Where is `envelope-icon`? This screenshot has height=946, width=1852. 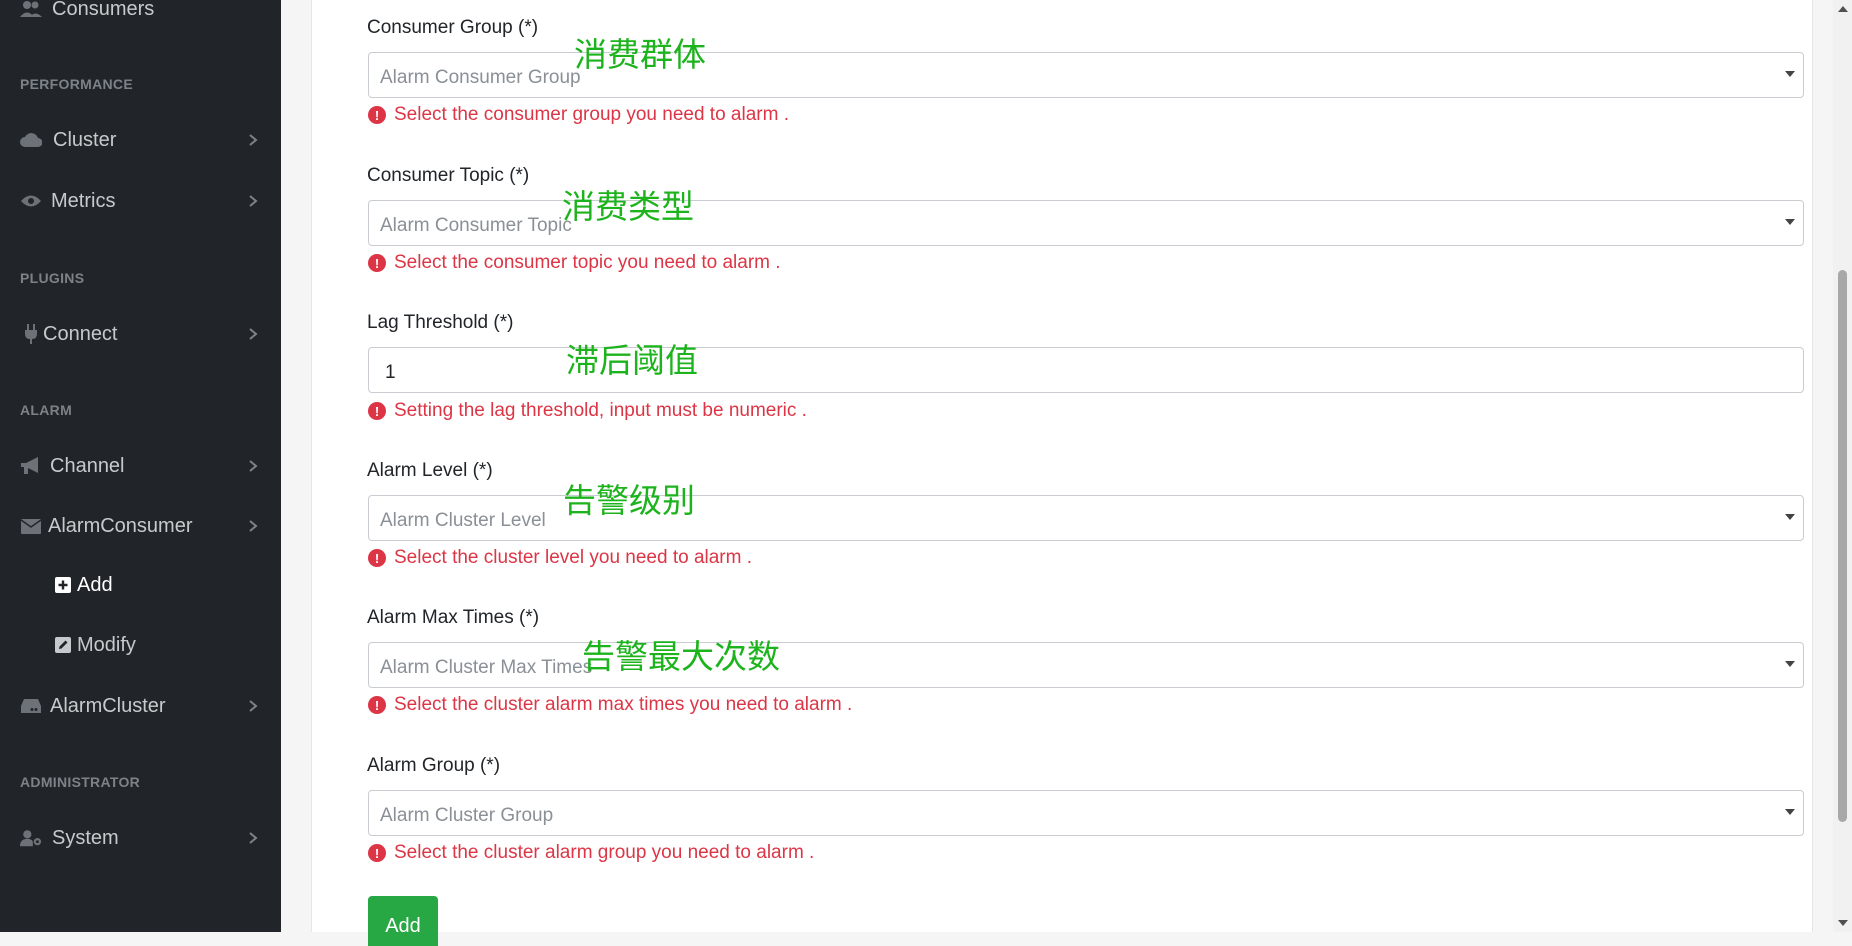 envelope-icon is located at coordinates (31, 526).